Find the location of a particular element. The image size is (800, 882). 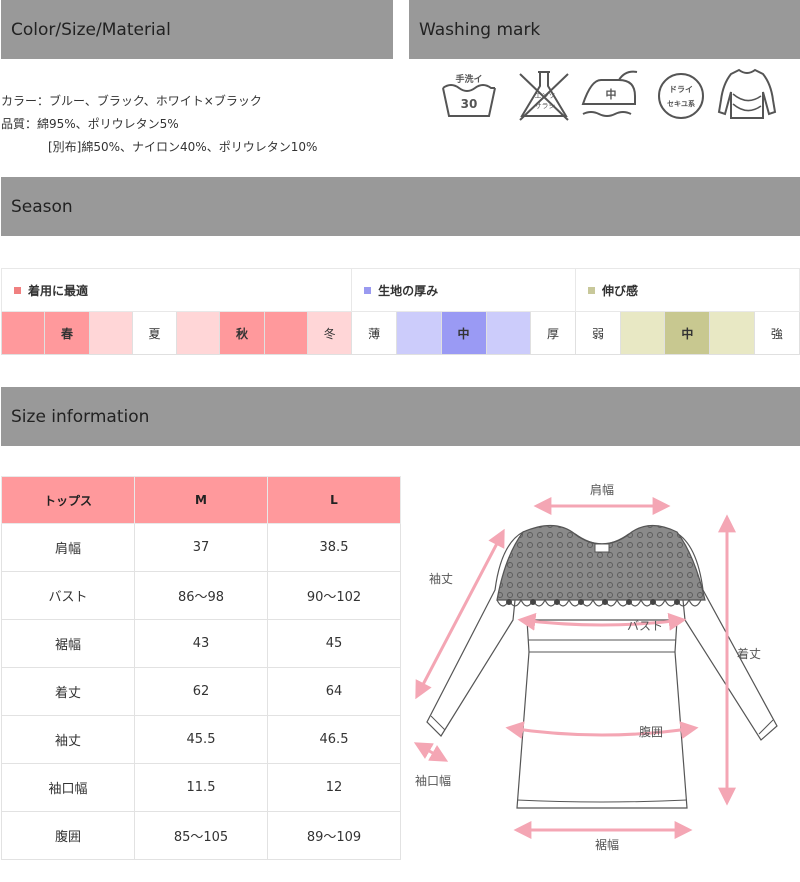

measure-l: 64 is located at coordinates (334, 691).